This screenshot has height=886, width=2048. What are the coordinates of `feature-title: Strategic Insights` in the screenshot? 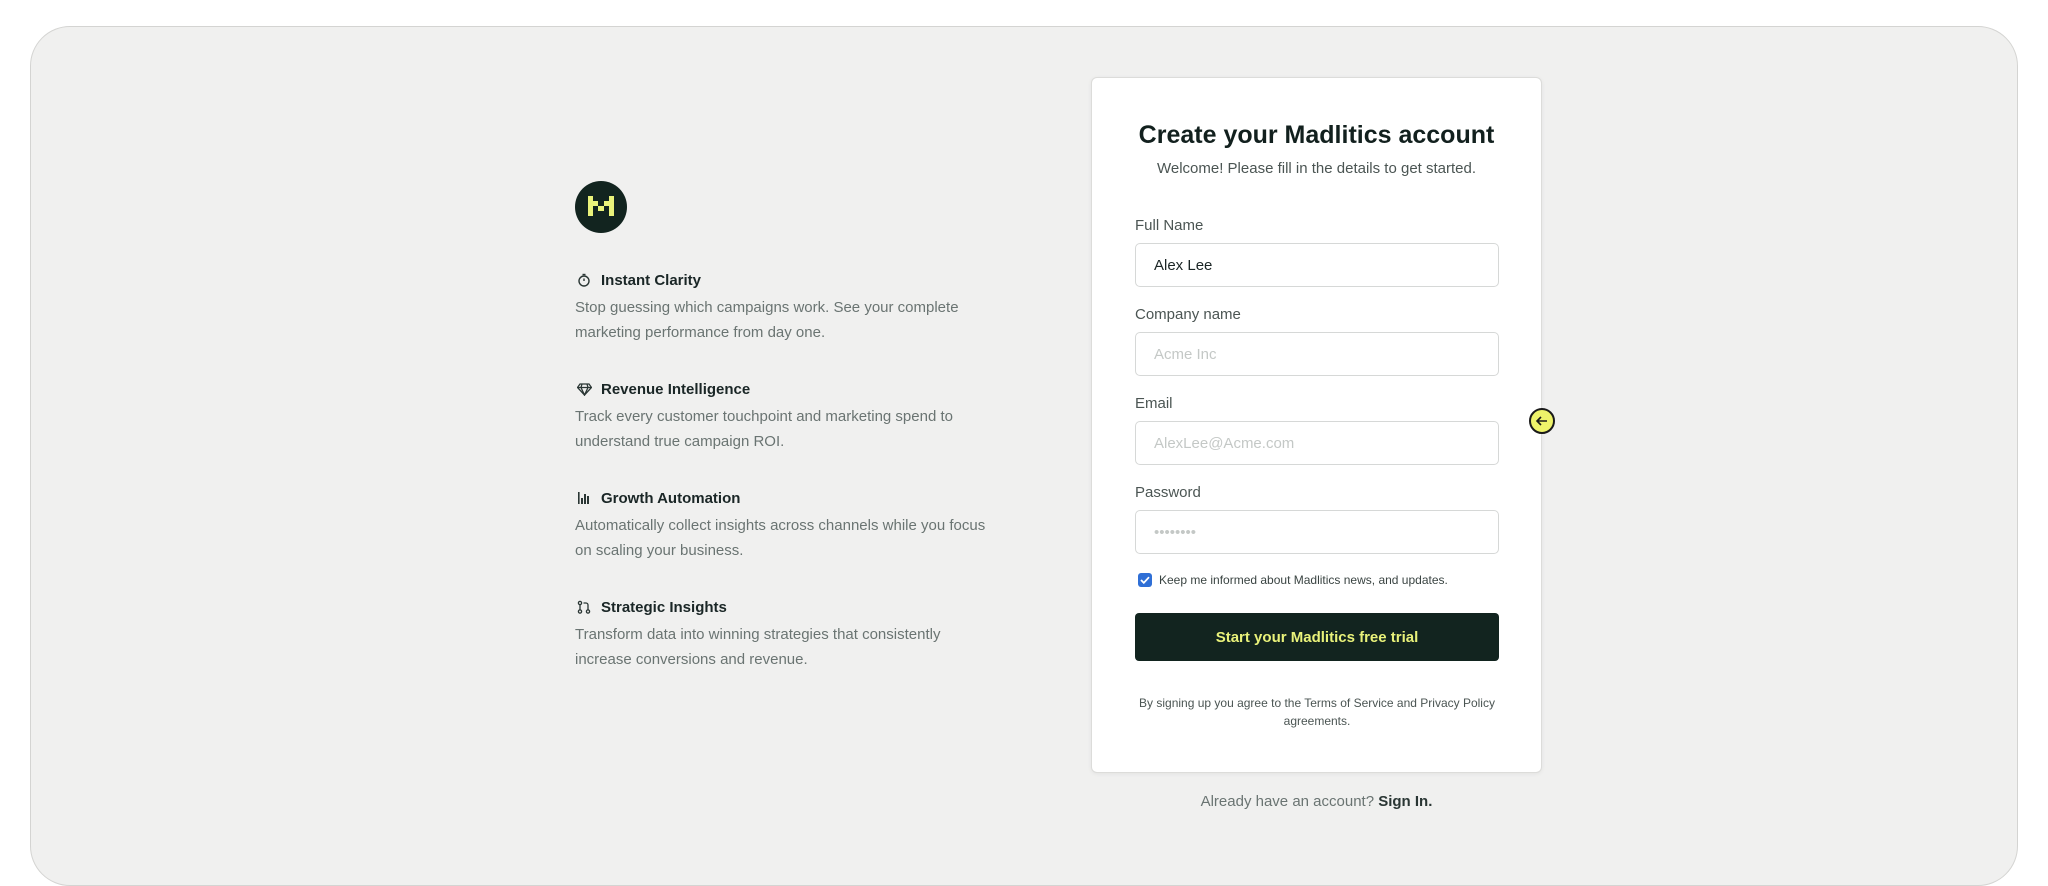 It's located at (664, 607).